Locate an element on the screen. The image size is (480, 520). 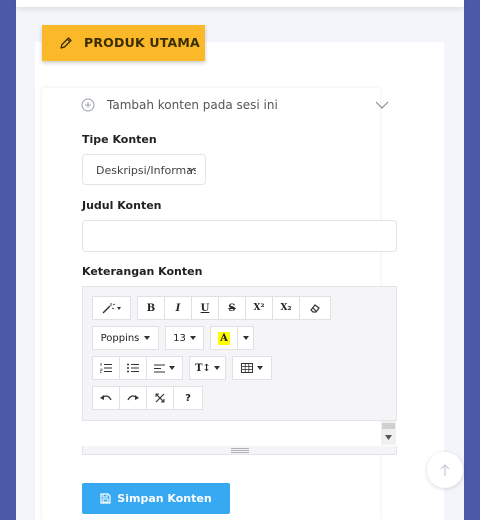
title-label: Judul Konten is located at coordinates (122, 205).